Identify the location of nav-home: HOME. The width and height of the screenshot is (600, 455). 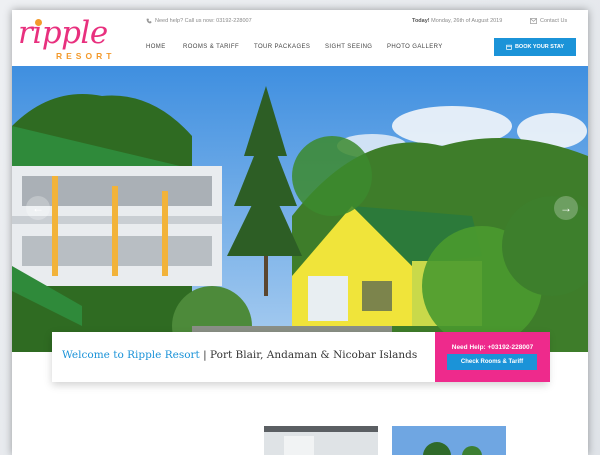
(156, 47).